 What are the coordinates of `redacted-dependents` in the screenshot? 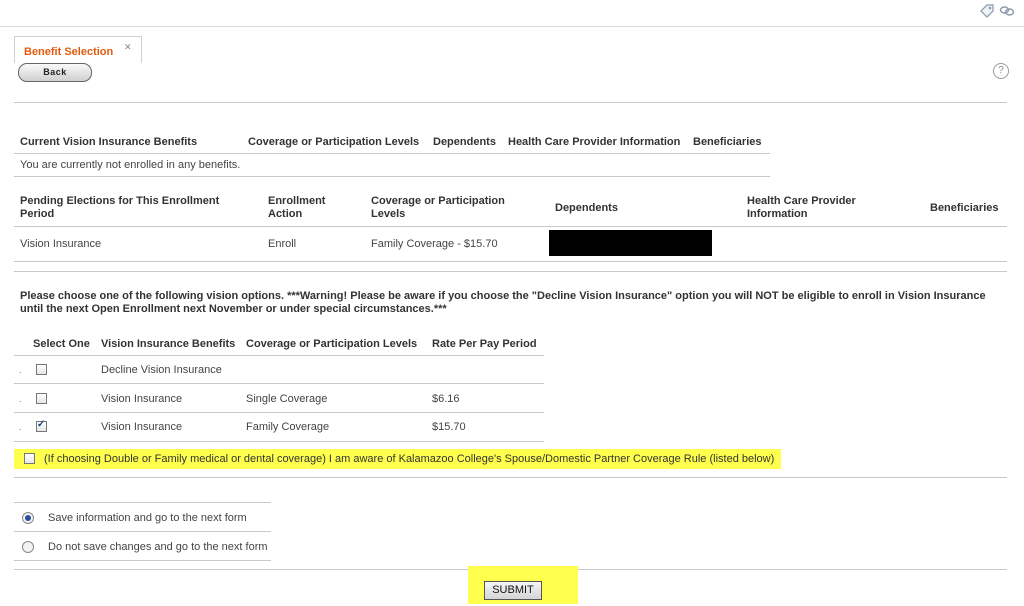 It's located at (630, 243).